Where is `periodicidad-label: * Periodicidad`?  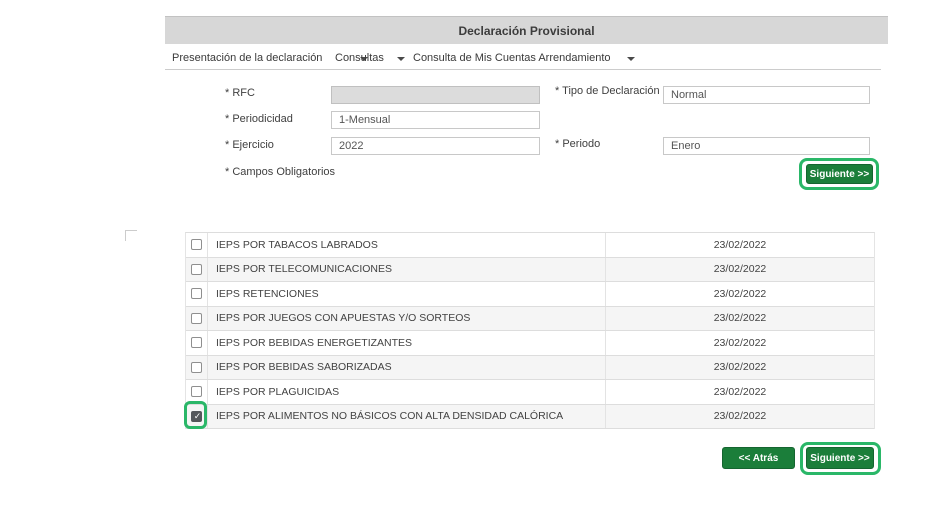 periodicidad-label: * Periodicidad is located at coordinates (259, 119).